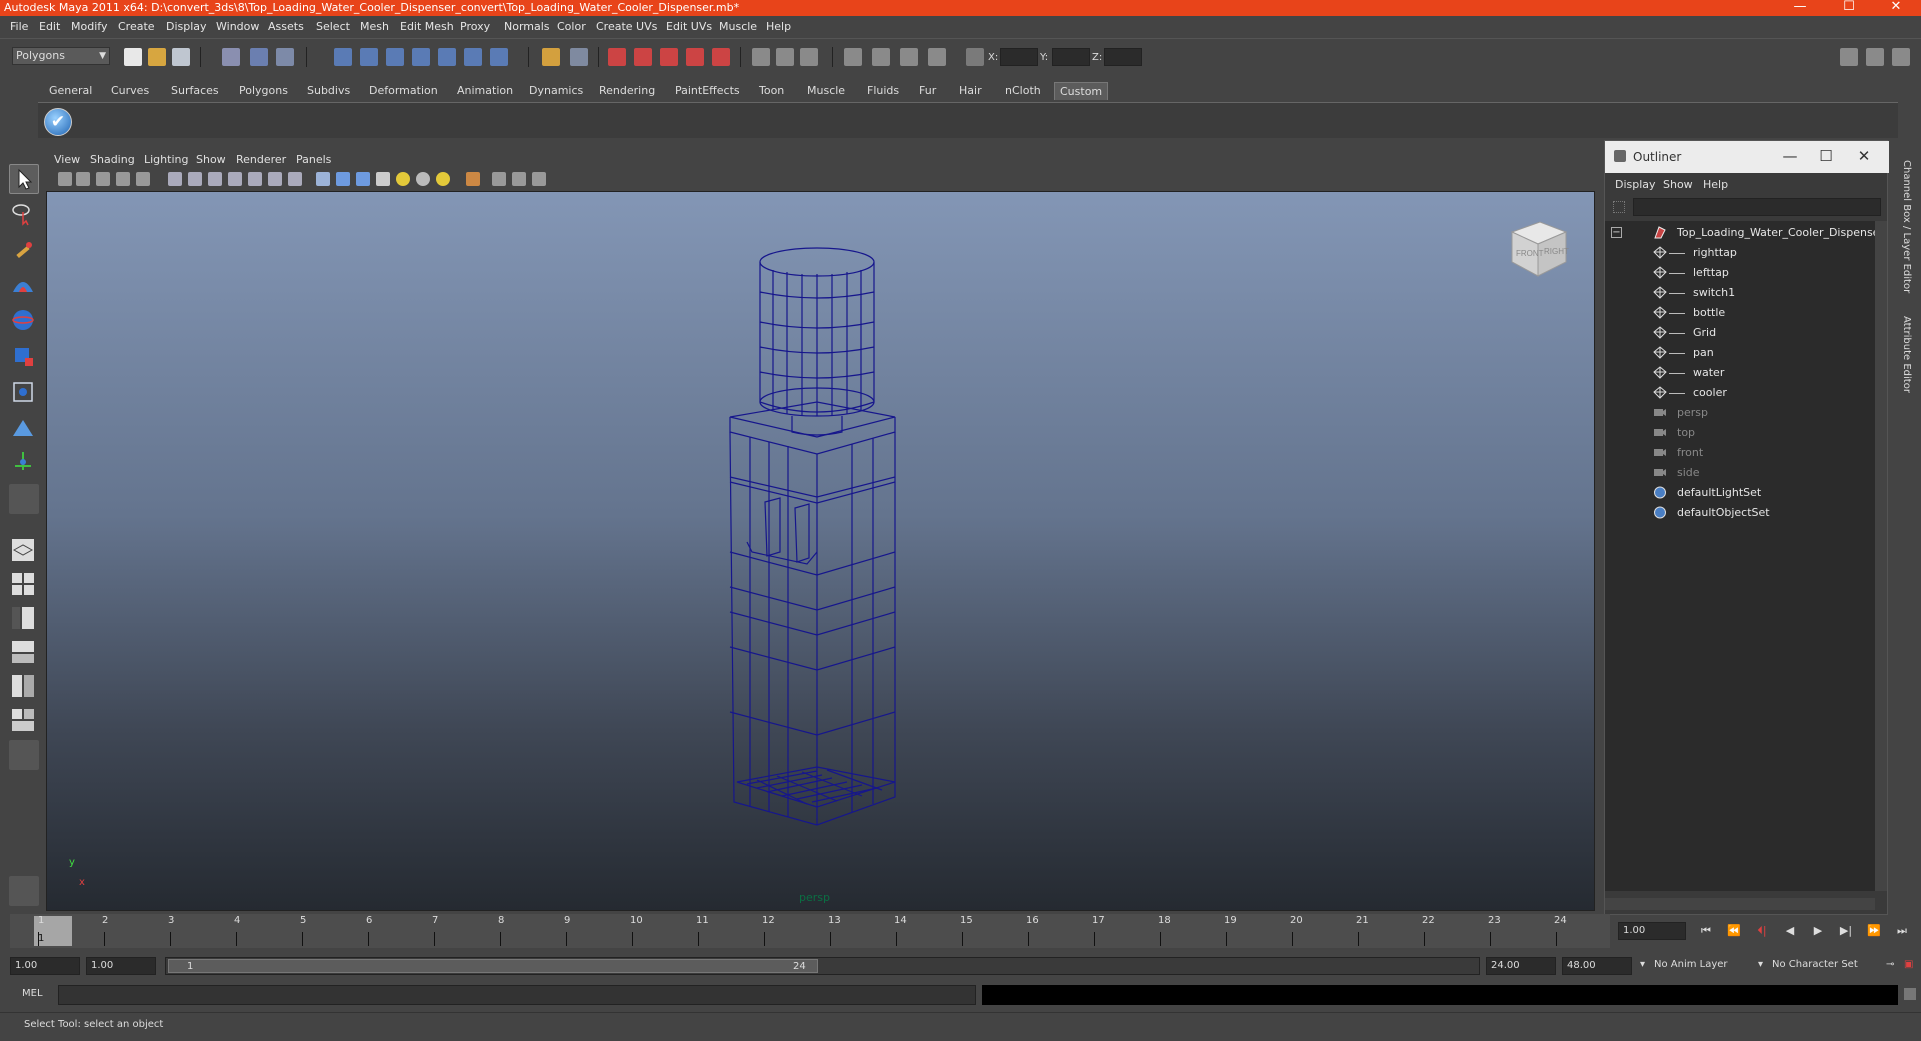 This screenshot has width=1921, height=1041. I want to click on shadows-icon, so click(443, 179).